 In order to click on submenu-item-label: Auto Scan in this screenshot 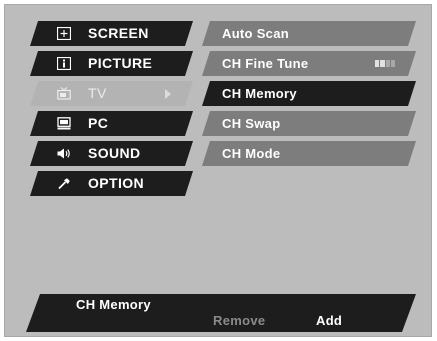, I will do `click(255, 33)`.